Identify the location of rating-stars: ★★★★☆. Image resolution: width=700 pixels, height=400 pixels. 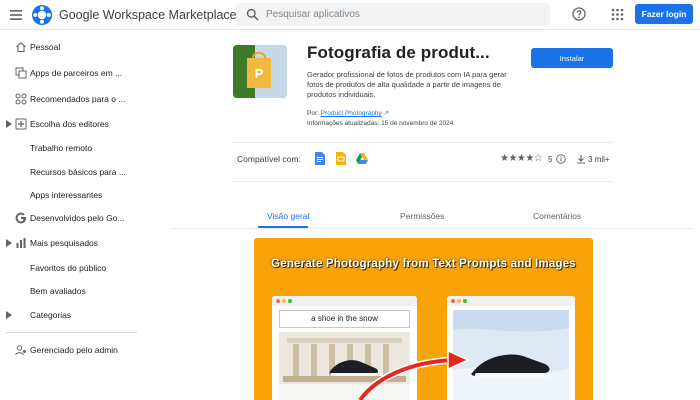
(521, 158).